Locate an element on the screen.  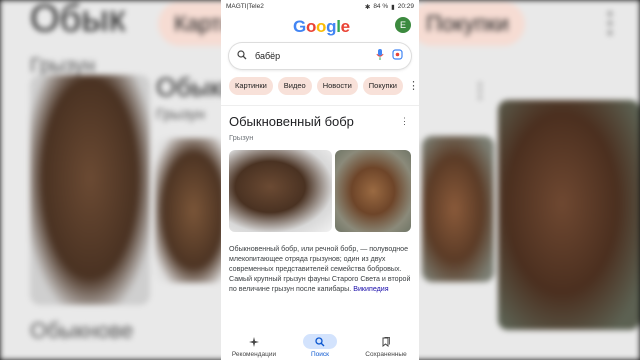
nav-label: Сохраненные is located at coordinates (386, 354).